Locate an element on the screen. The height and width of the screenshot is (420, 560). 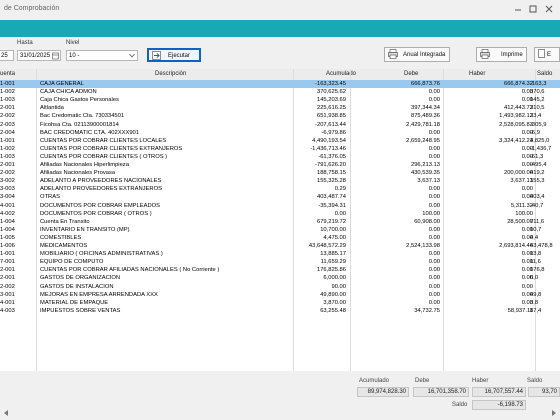
cell-debe: 2,524,133.98 is located at coordinates (423, 246).